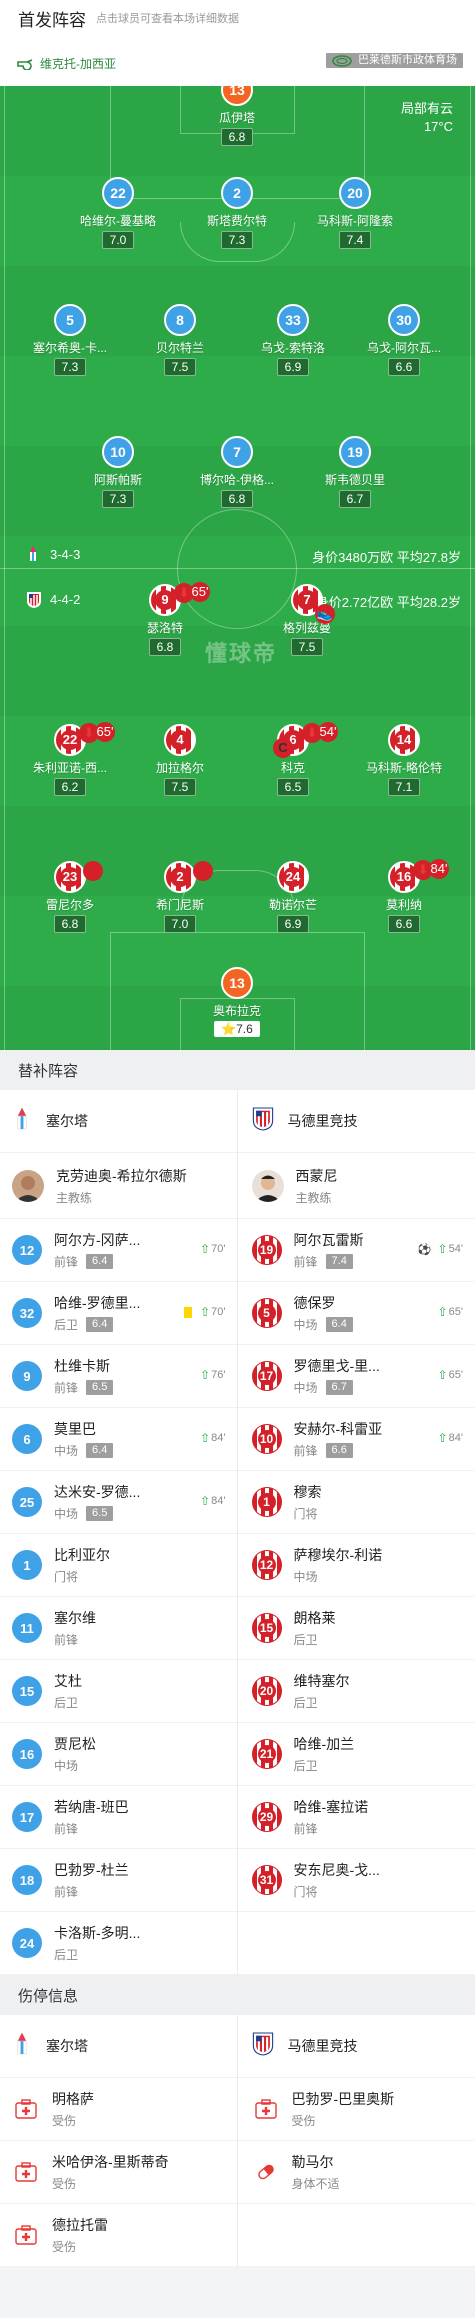  Describe the element at coordinates (119, 1943) in the screenshot. I see `home-sub-player: 24 卡洛斯-多明... 后卫` at that location.